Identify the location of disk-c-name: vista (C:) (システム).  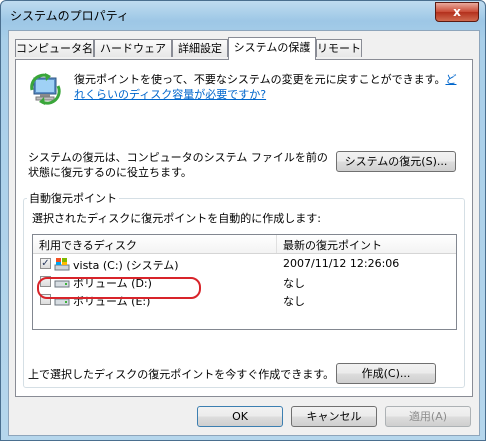
(126, 265).